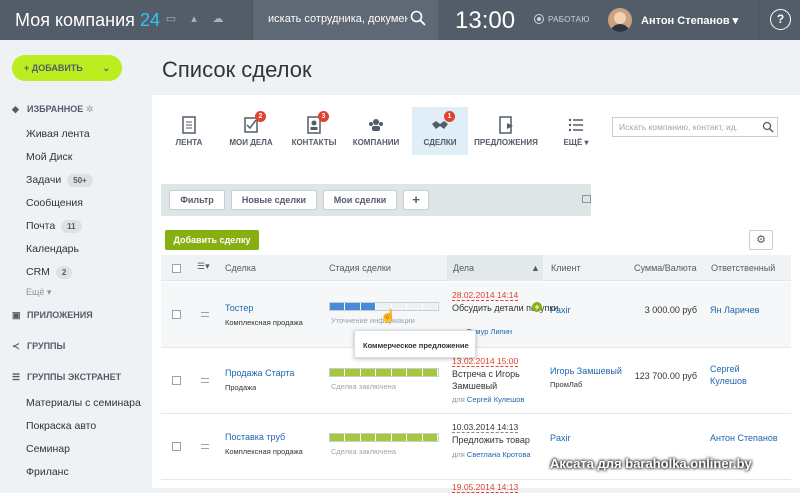 The height and width of the screenshot is (493, 800). What do you see at coordinates (212, 240) in the screenshot?
I see `add-deal-button: Добавить сделку` at bounding box center [212, 240].